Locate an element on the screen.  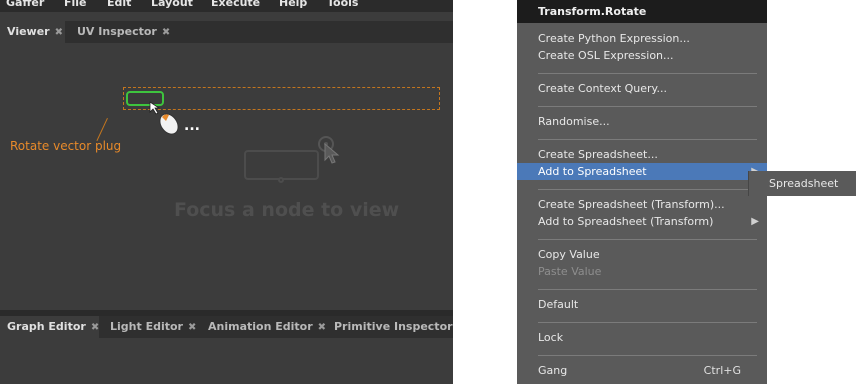
viewer-placeholder-text: Focus a node to view is located at coordinates (287, 210).